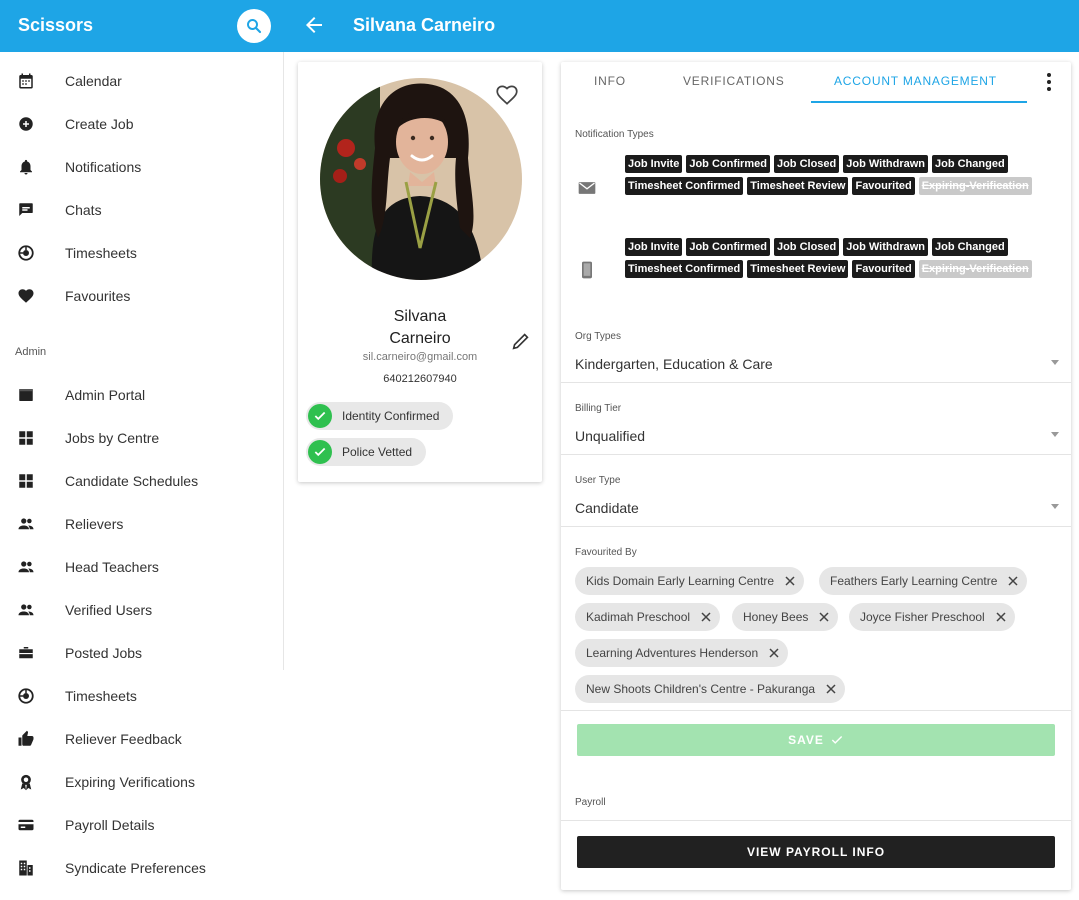 This screenshot has height=900, width=1079. Describe the element at coordinates (507, 95) in the screenshot. I see `favourite-heart-icon` at that location.